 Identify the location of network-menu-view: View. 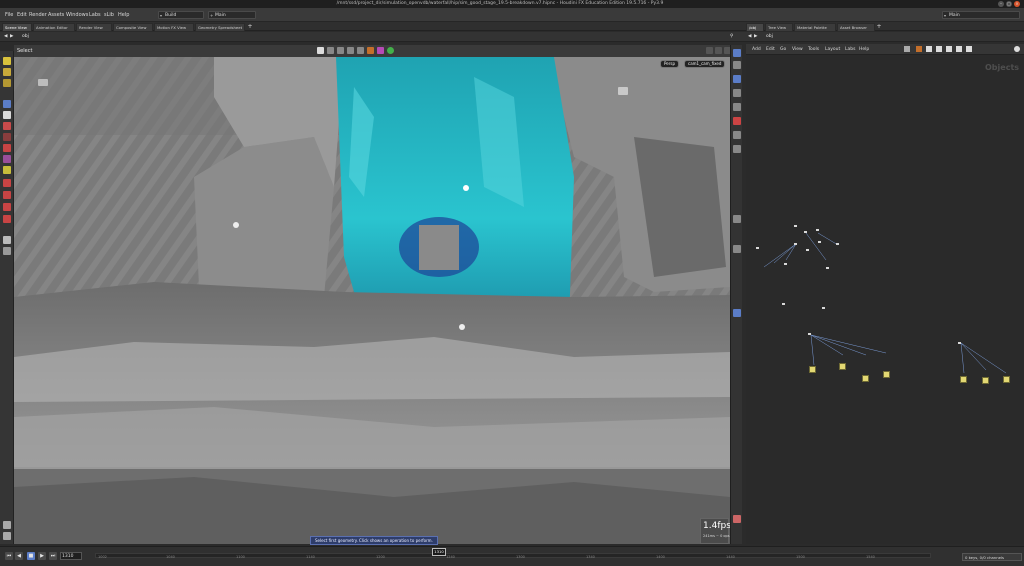
(797, 49).